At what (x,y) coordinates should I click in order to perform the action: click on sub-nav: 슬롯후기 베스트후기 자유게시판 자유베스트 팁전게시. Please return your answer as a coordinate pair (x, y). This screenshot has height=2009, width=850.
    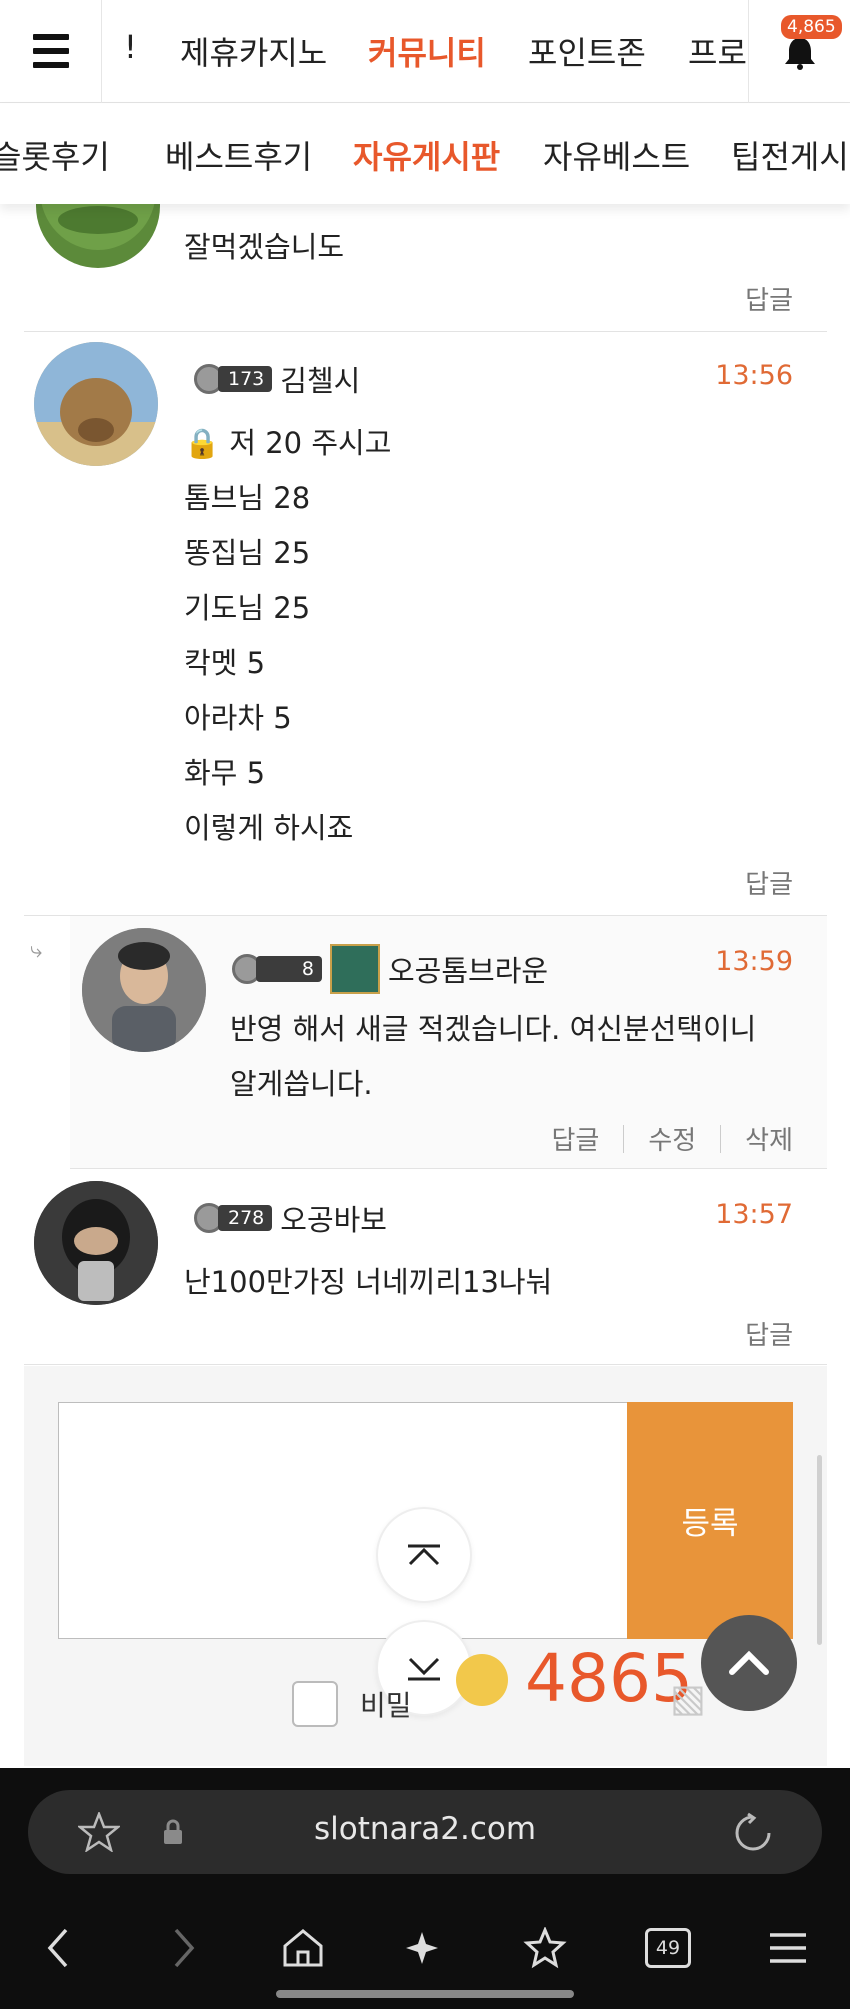
    Looking at the image, I should click on (425, 154).